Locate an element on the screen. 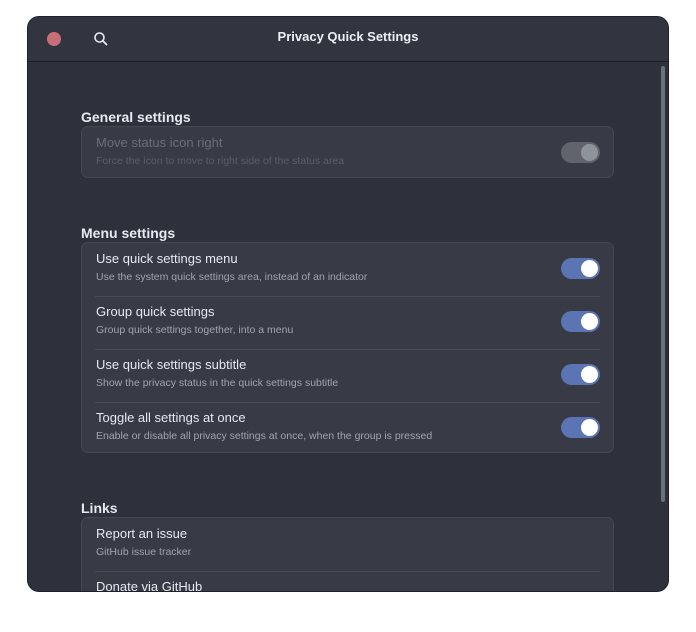 The height and width of the screenshot is (632, 696). toggle-all-settings-switch is located at coordinates (580, 427).